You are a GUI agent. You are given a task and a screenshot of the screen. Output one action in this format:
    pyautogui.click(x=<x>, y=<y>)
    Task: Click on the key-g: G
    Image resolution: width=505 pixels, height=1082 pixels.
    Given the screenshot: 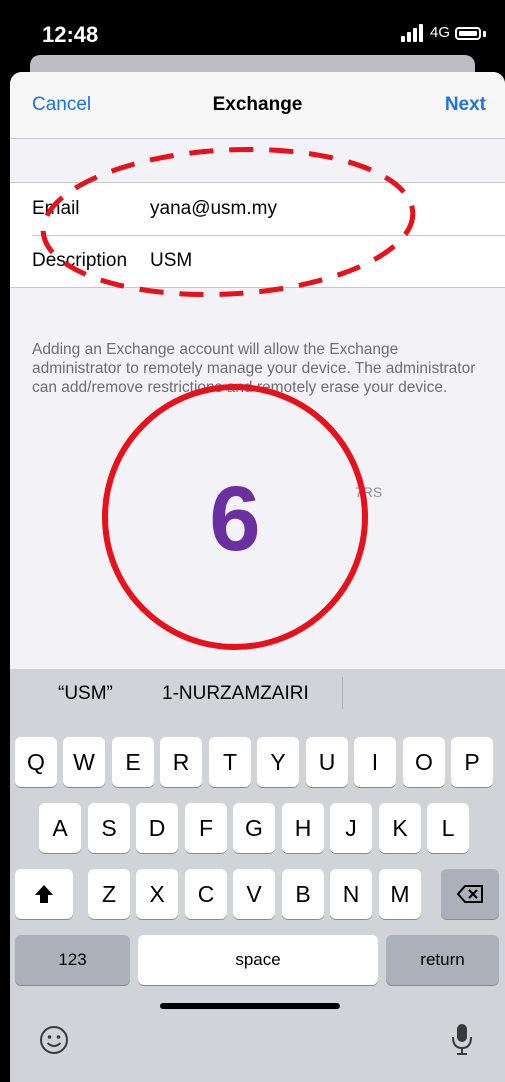 What is the action you would take?
    pyautogui.click(x=254, y=828)
    